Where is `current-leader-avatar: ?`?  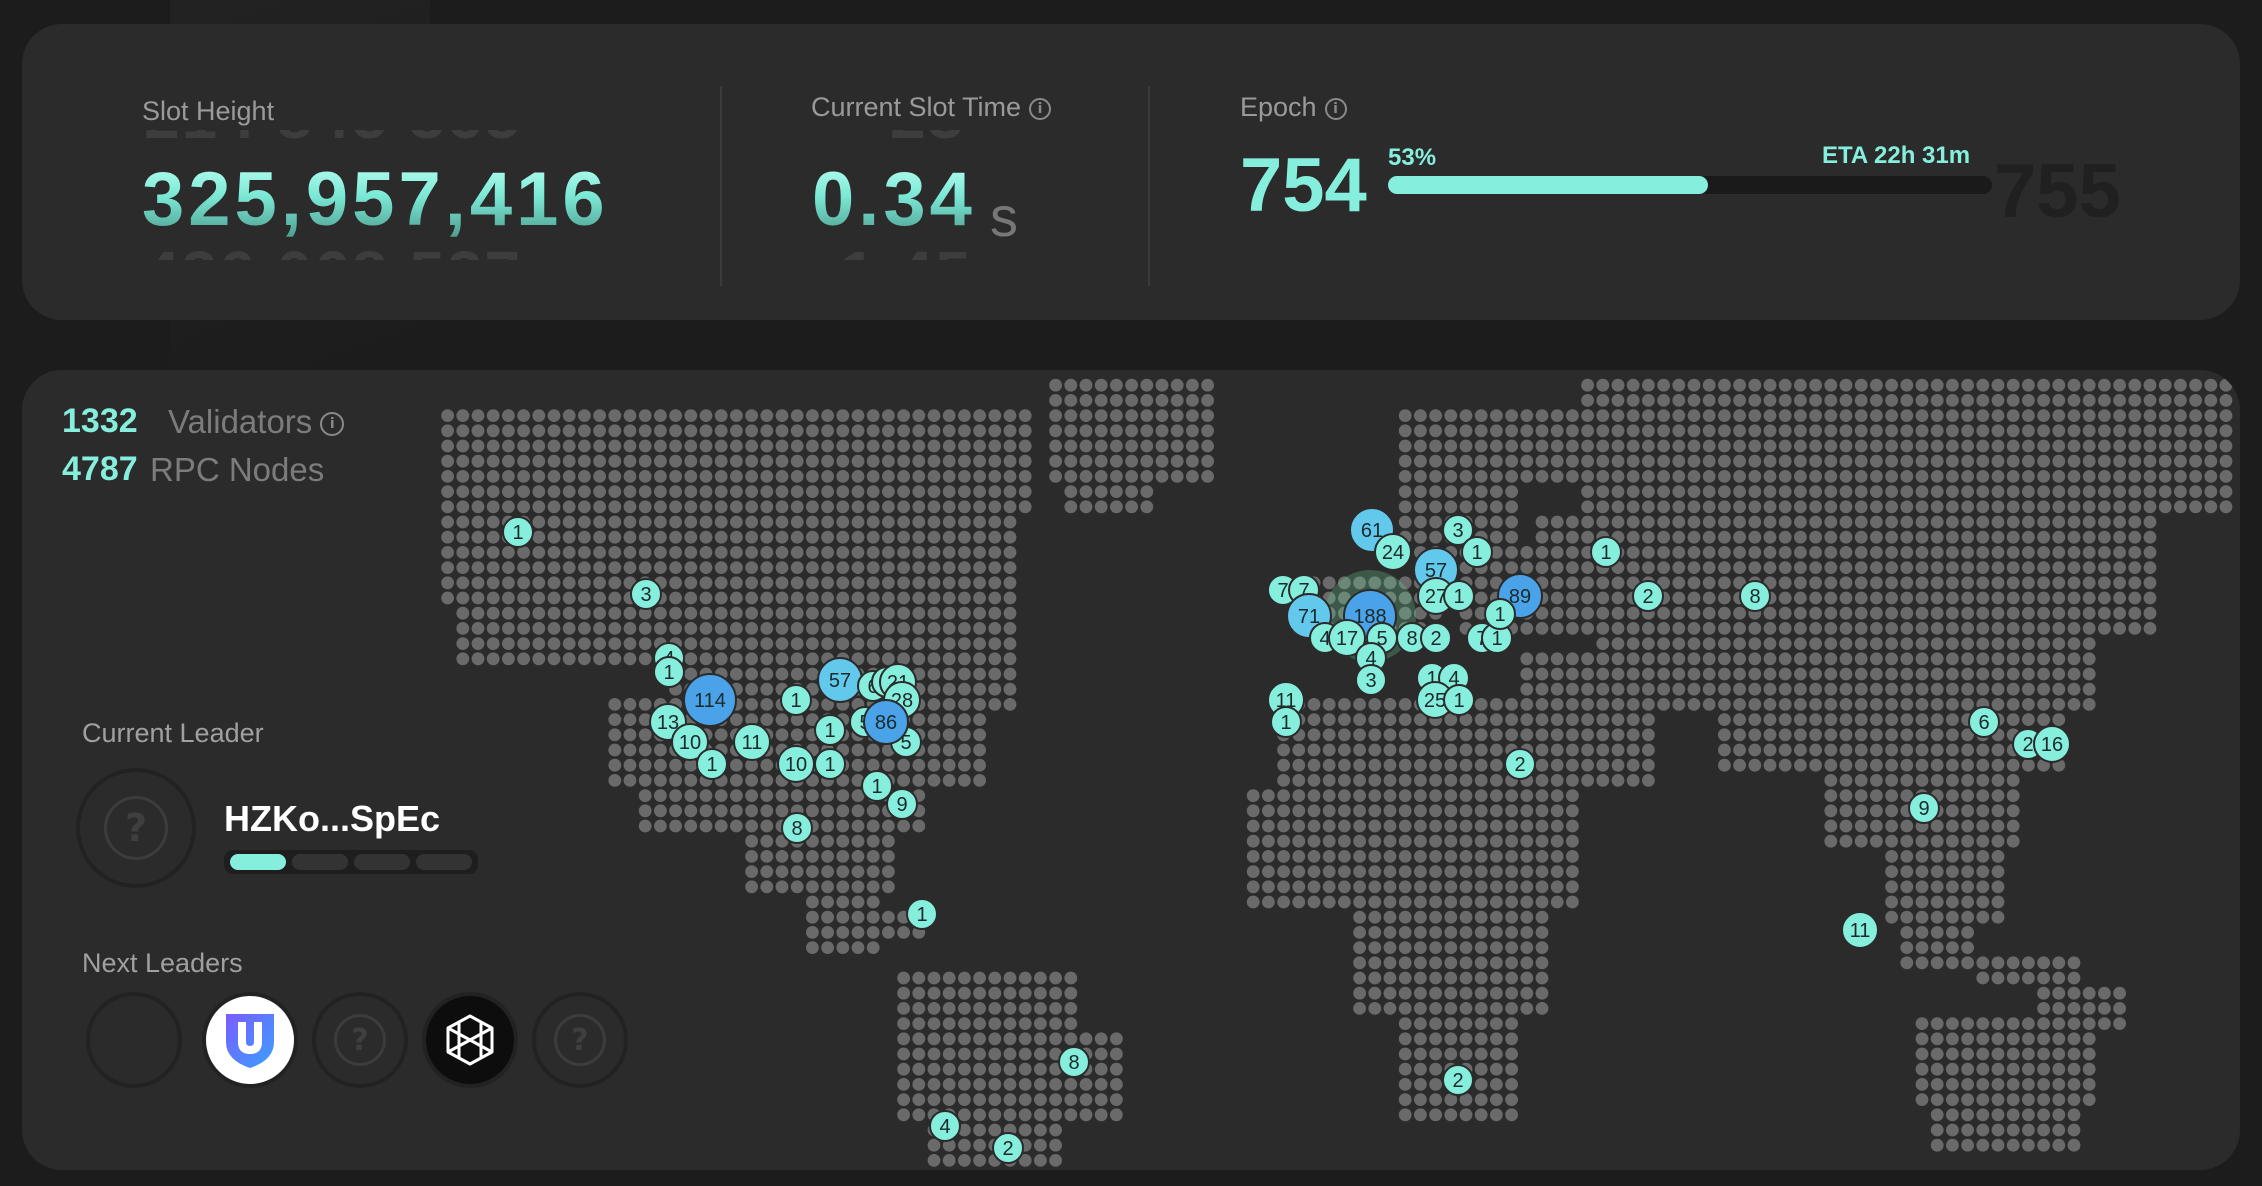
current-leader-avatar: ? is located at coordinates (136, 828).